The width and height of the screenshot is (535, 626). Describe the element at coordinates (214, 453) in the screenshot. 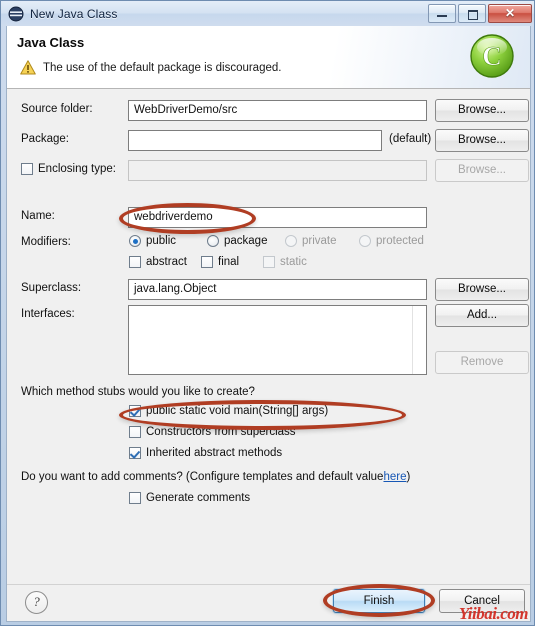

I see `checkbox-inherited-label: Inherited abstract methods` at that location.